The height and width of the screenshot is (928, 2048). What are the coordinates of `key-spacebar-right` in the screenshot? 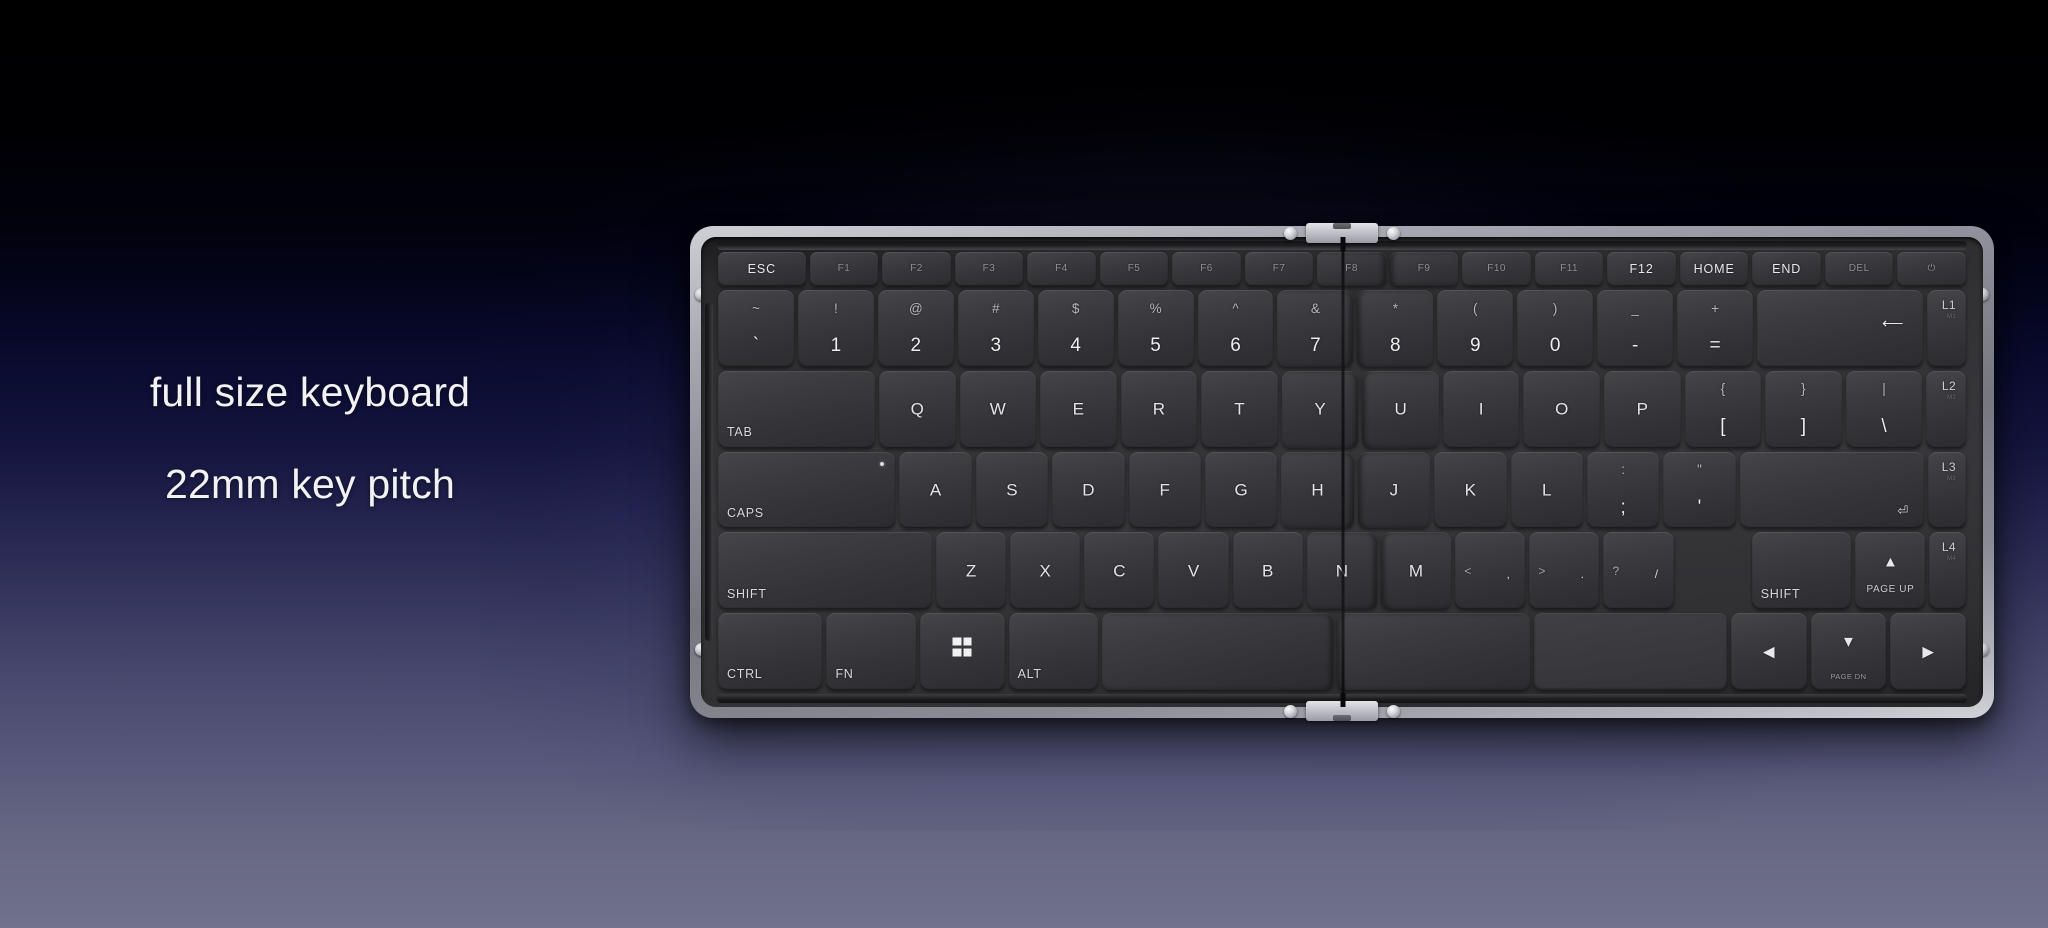 It's located at (1433, 651).